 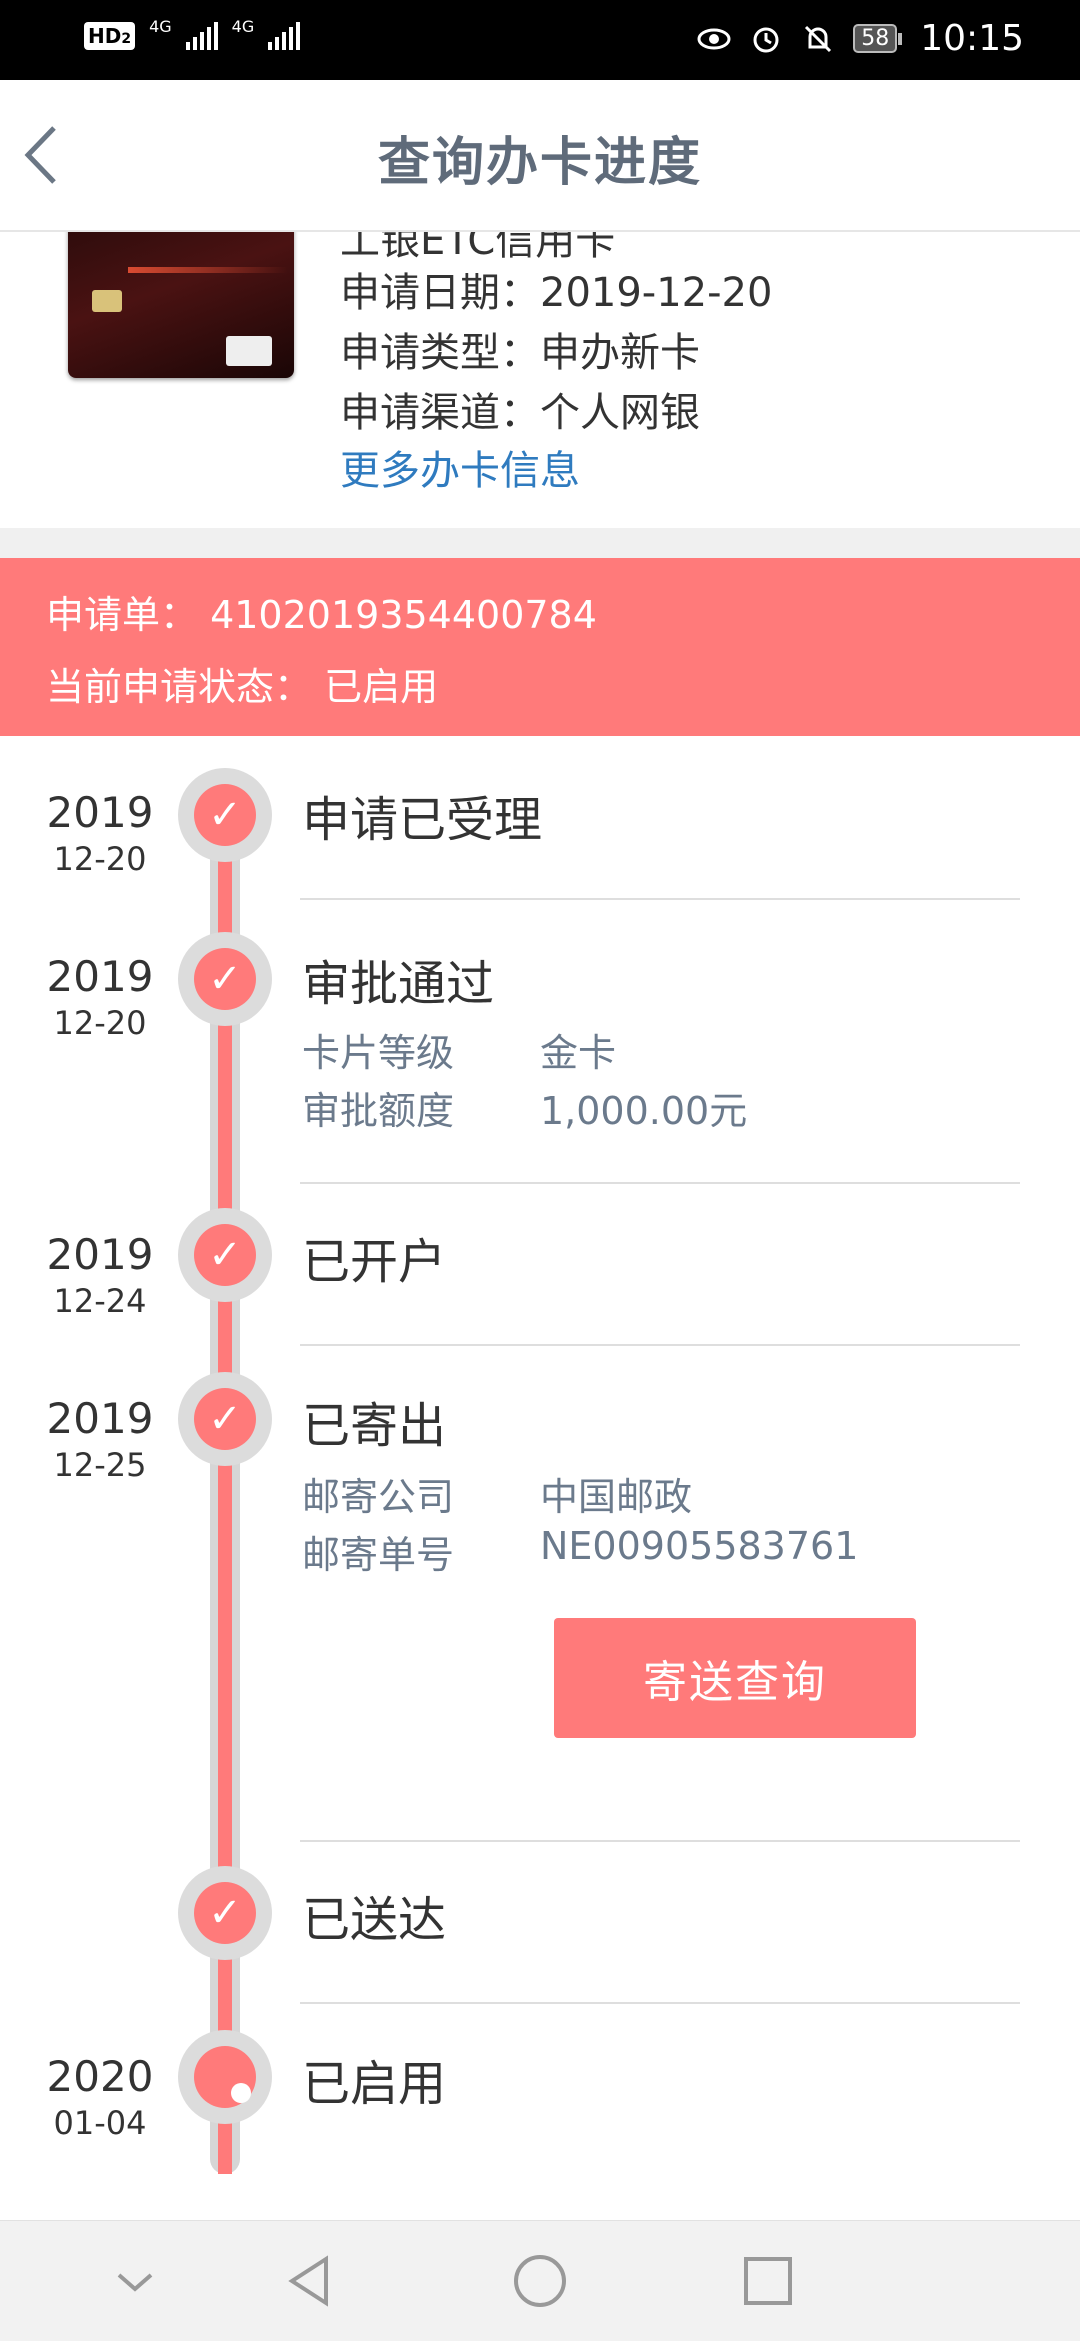 What do you see at coordinates (735, 1678) in the screenshot?
I see `track-shipment-button: 寄送查询` at bounding box center [735, 1678].